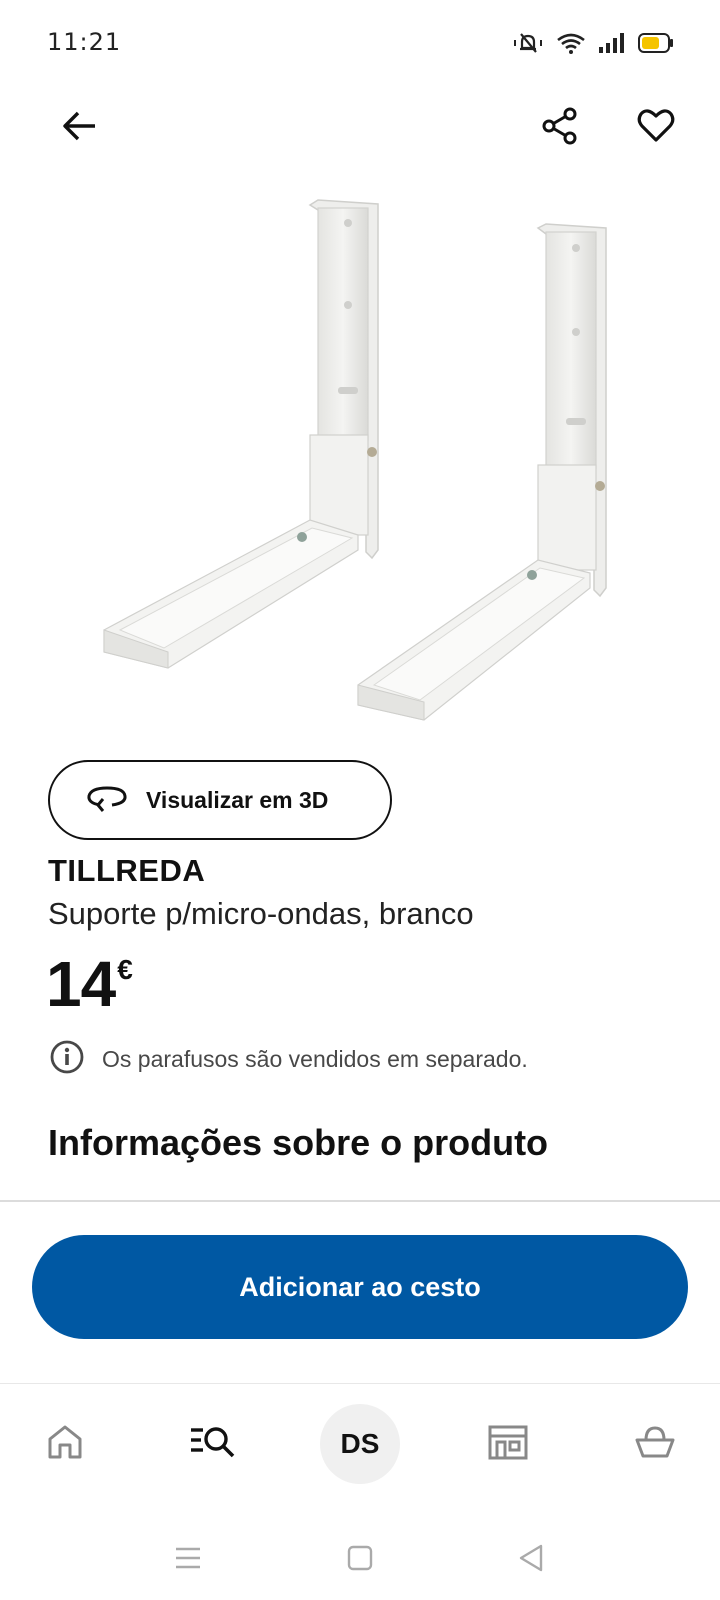  Describe the element at coordinates (612, 45) in the screenshot. I see `signal-icon` at that location.